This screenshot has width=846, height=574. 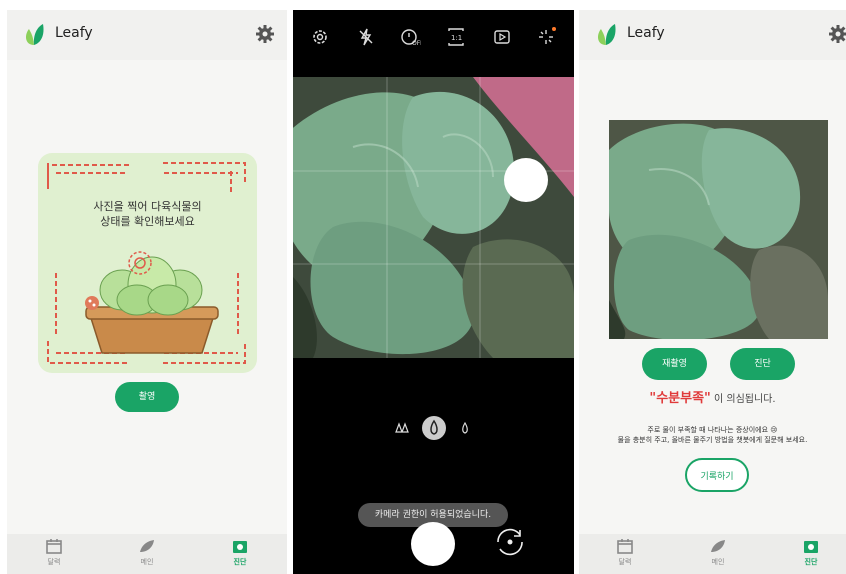 What do you see at coordinates (152, 302) in the screenshot?
I see `succulent-illustration` at bounding box center [152, 302].